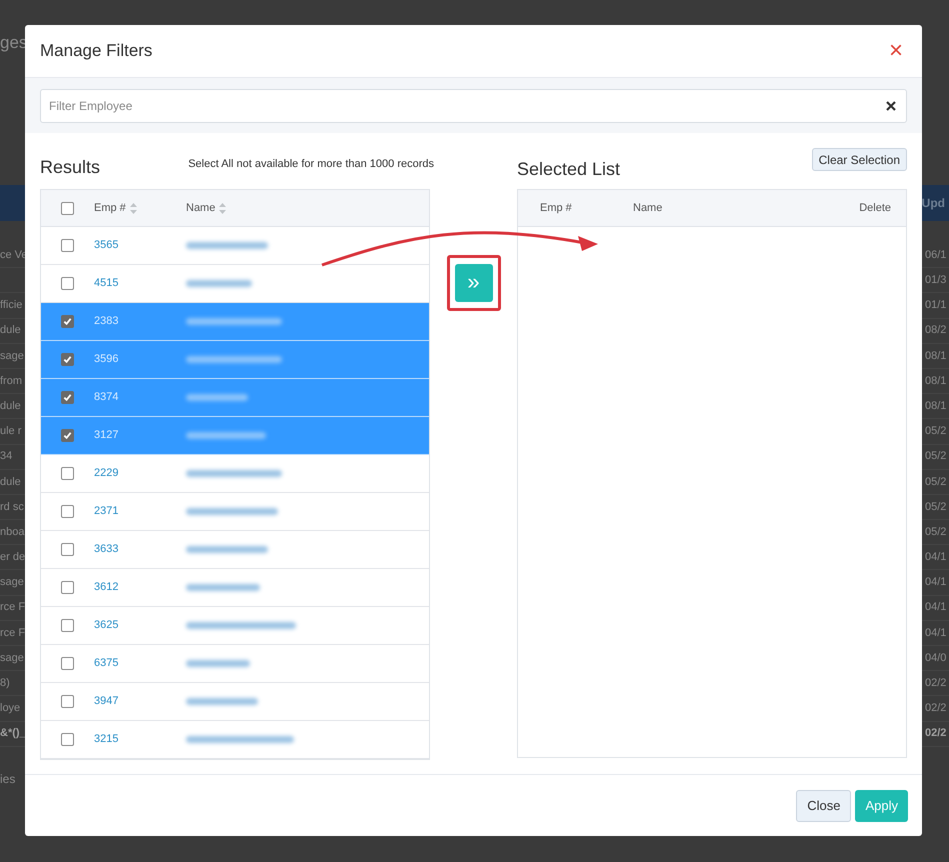 The width and height of the screenshot is (949, 862). I want to click on employee-number-link: 3215, so click(140, 739).